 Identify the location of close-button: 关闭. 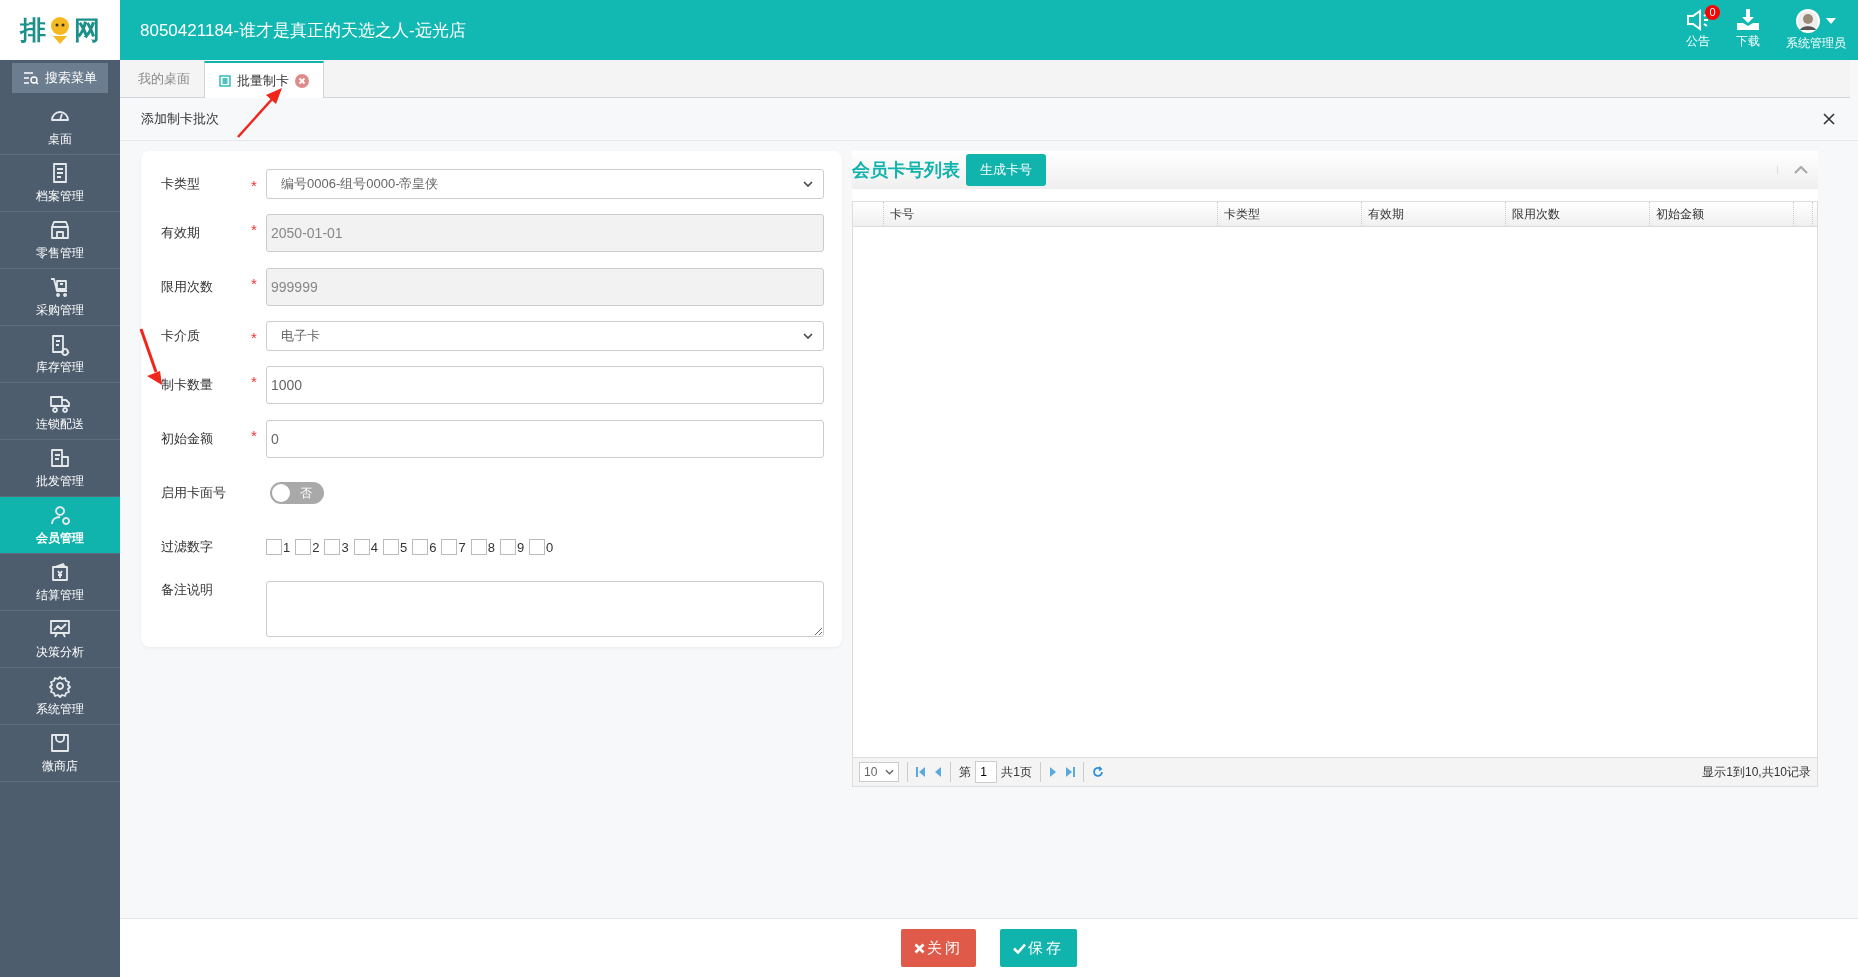
(938, 948).